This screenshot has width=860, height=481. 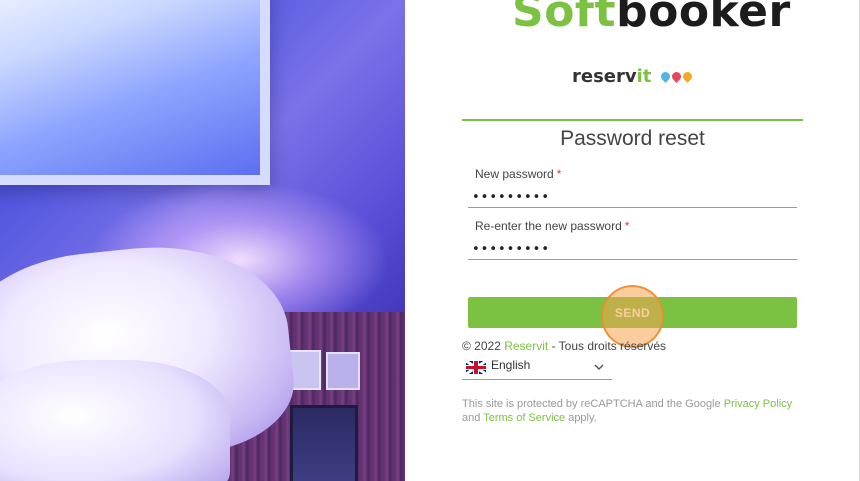 I want to click on map-pin-icons, so click(x=676, y=76).